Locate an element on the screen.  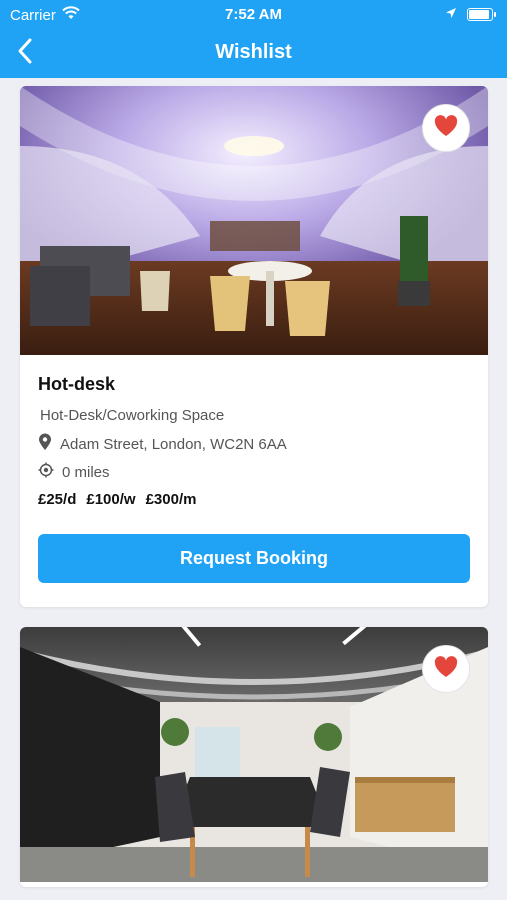
page-title: Wishlist is located at coordinates (253, 52).